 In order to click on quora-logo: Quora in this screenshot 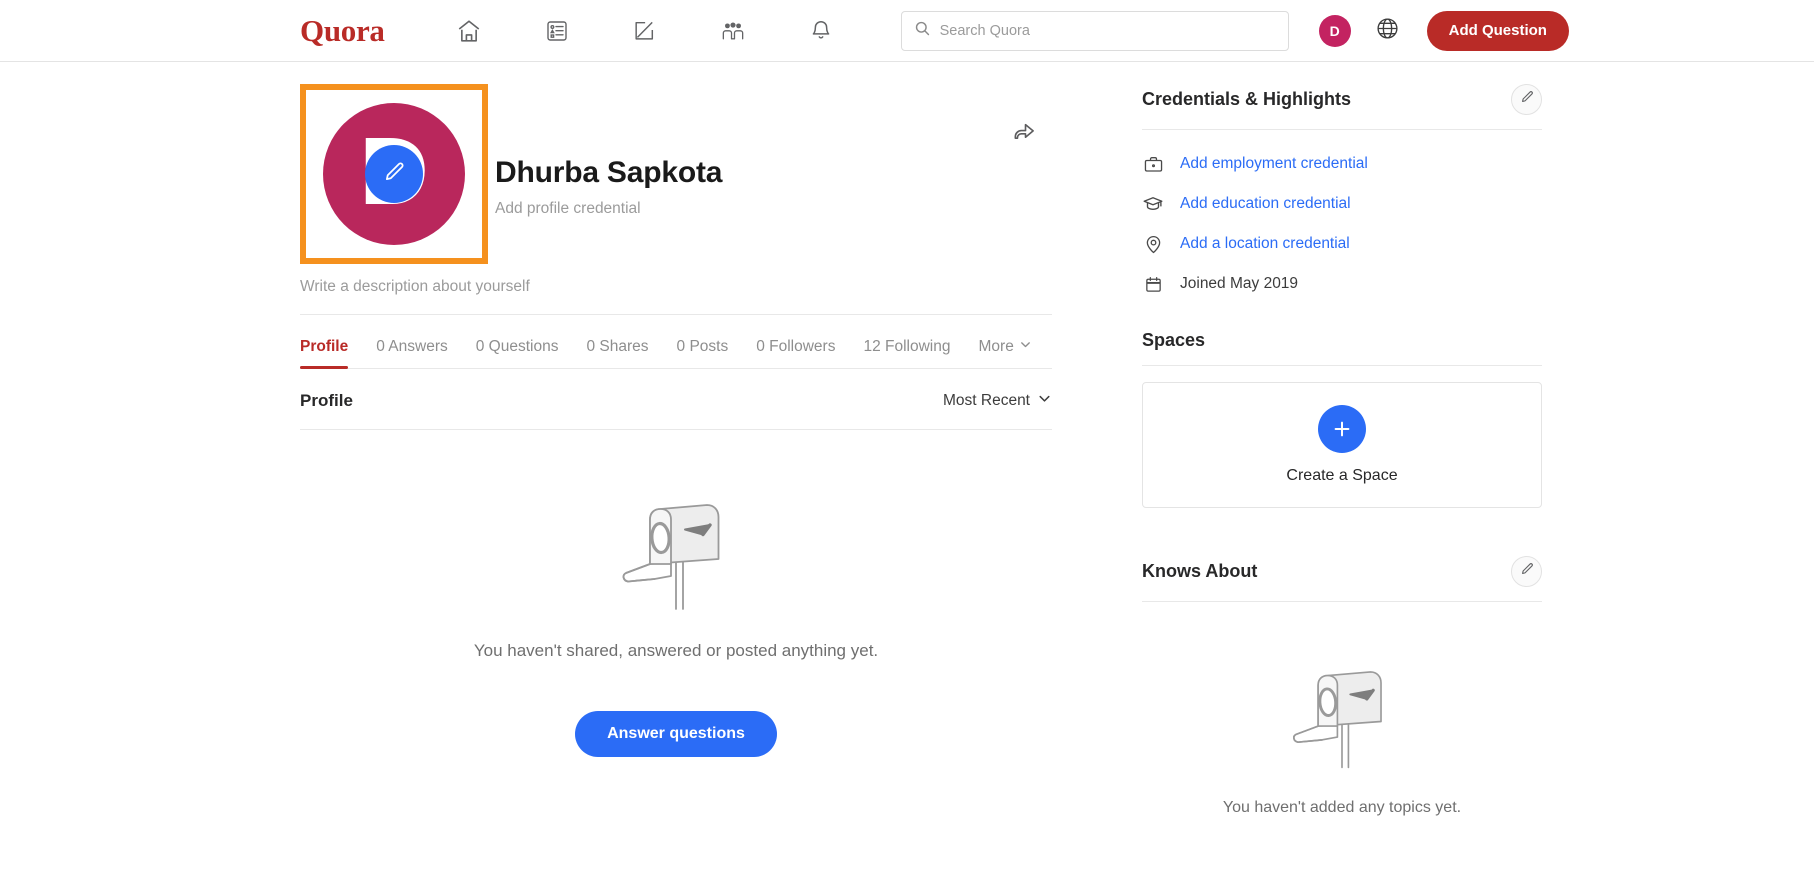, I will do `click(342, 30)`.